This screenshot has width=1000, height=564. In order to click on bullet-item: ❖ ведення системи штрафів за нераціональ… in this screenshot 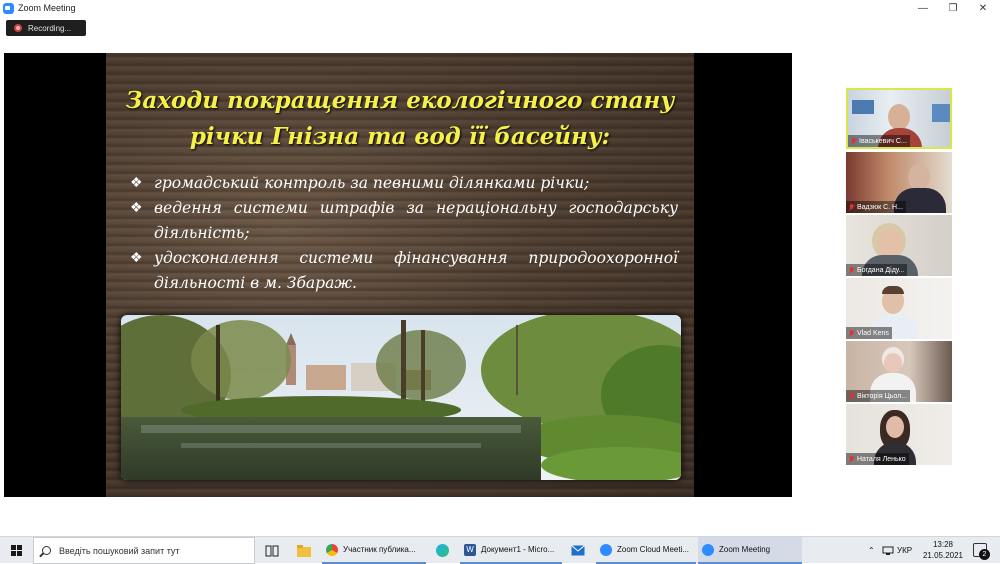, I will do `click(404, 221)`.